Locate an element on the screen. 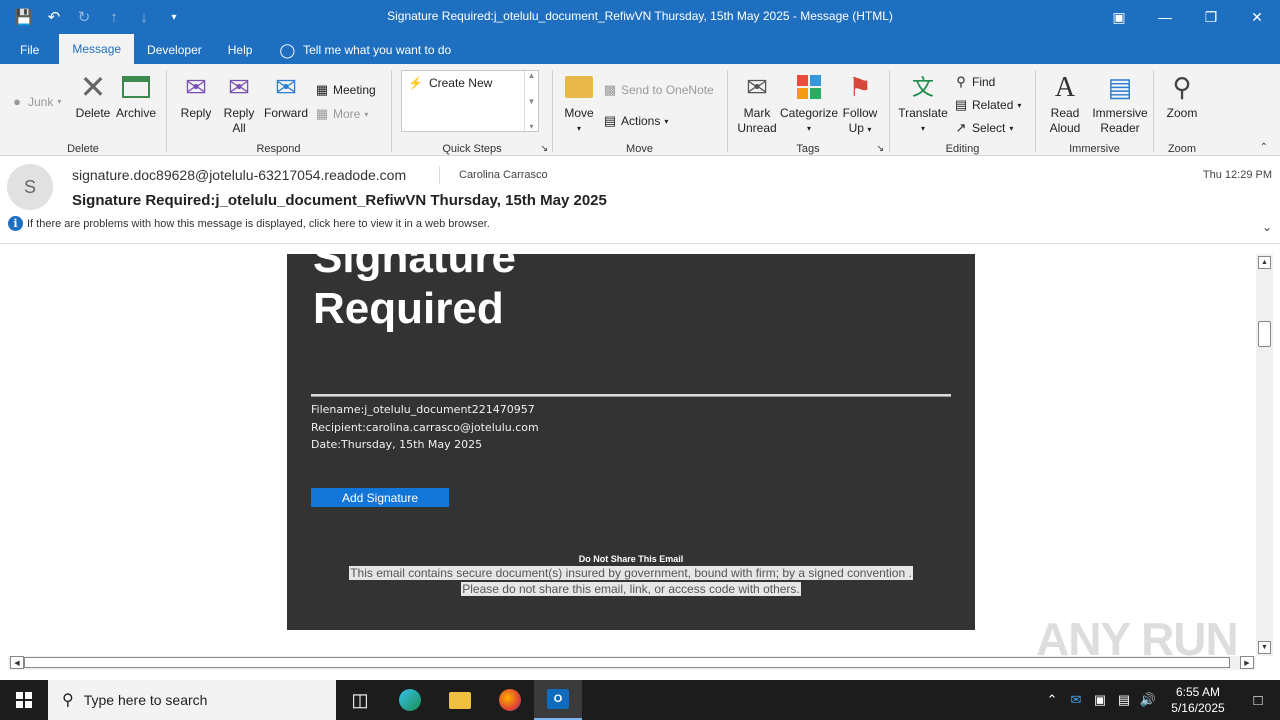 Image resolution: width=1280 pixels, height=720 pixels. calendar-icon: ▦ is located at coordinates (322, 89).